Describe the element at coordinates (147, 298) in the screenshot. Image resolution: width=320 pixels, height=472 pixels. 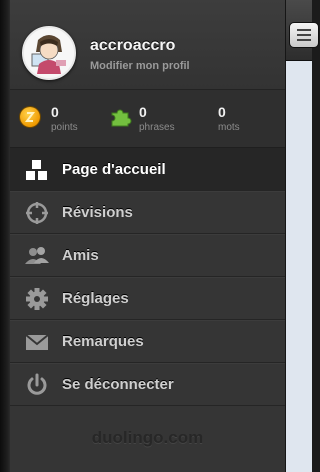
I see `nav-item-settings: Réglages` at that location.